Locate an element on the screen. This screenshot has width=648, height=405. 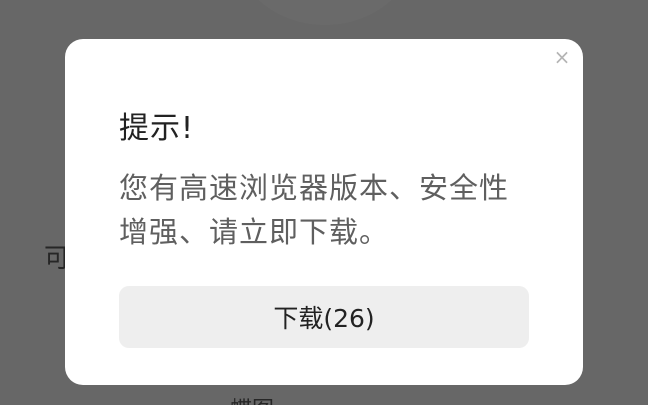
close-icon: × is located at coordinates (562, 57).